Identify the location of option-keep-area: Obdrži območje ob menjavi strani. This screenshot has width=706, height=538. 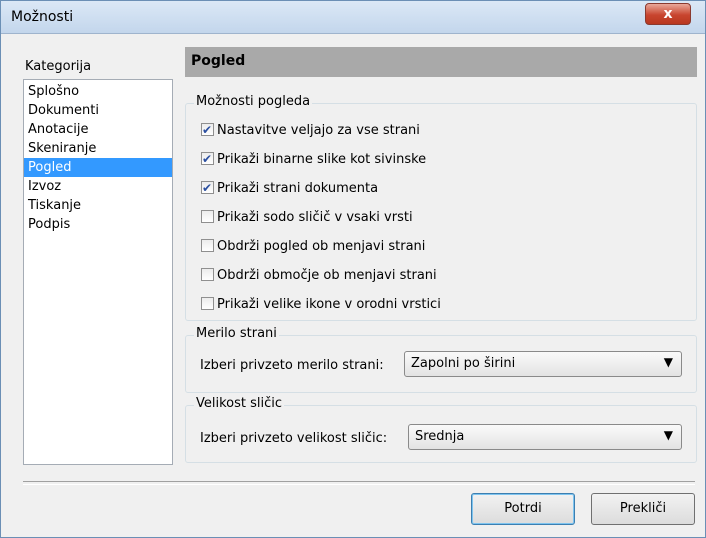
(319, 276).